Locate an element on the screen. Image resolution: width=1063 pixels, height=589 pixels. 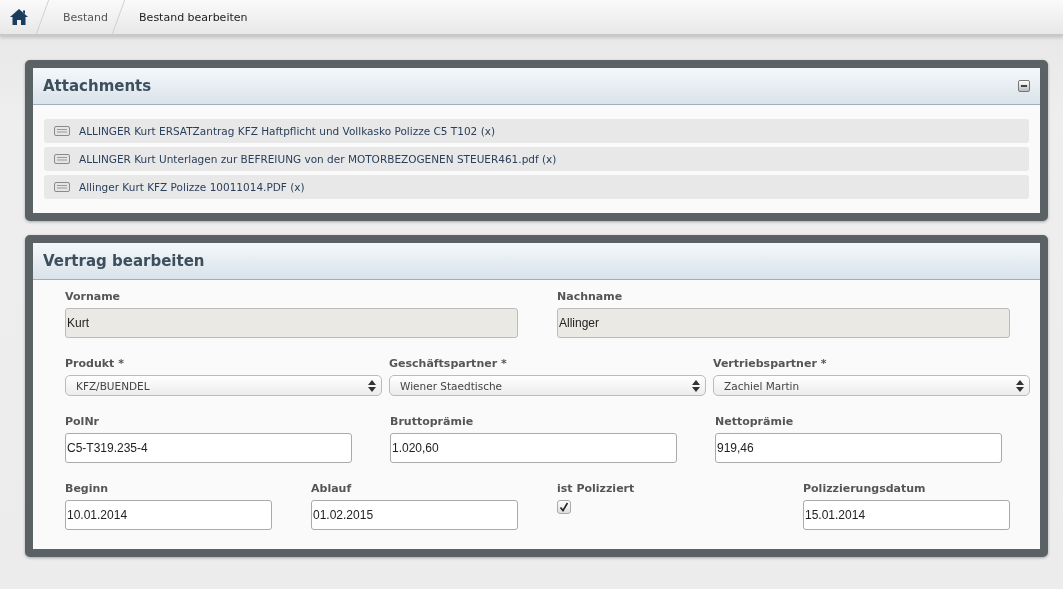
input-field: 10.01.2014 is located at coordinates (168, 515).